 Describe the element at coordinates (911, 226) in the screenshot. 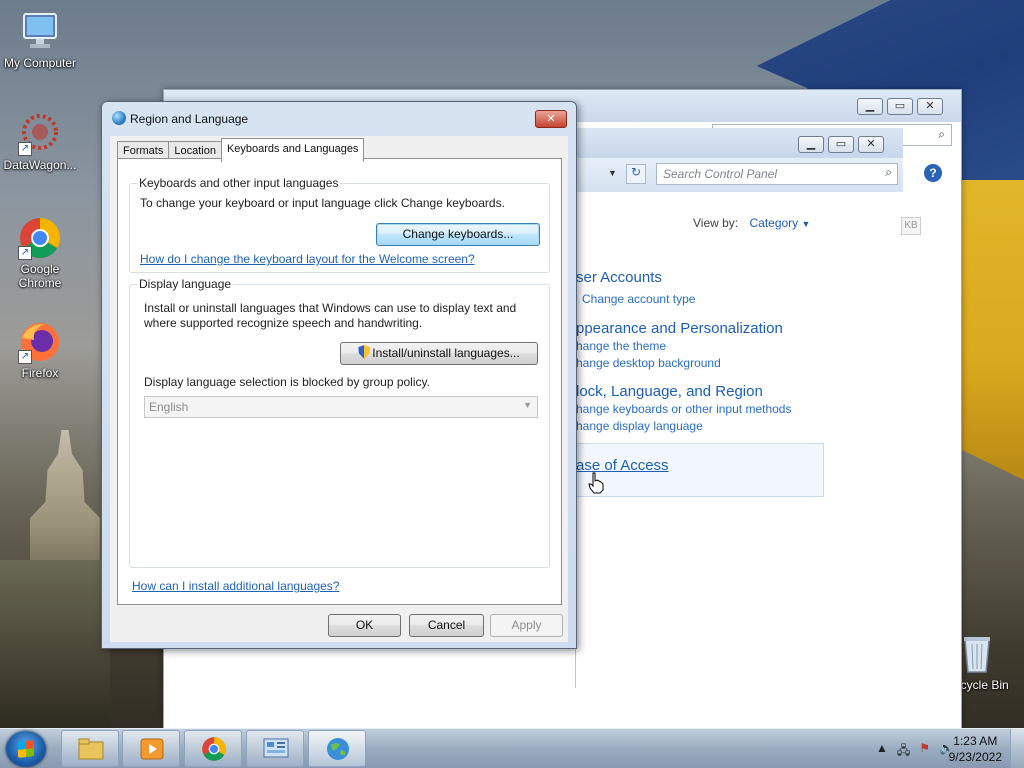

I see `kb-badge: KB` at that location.